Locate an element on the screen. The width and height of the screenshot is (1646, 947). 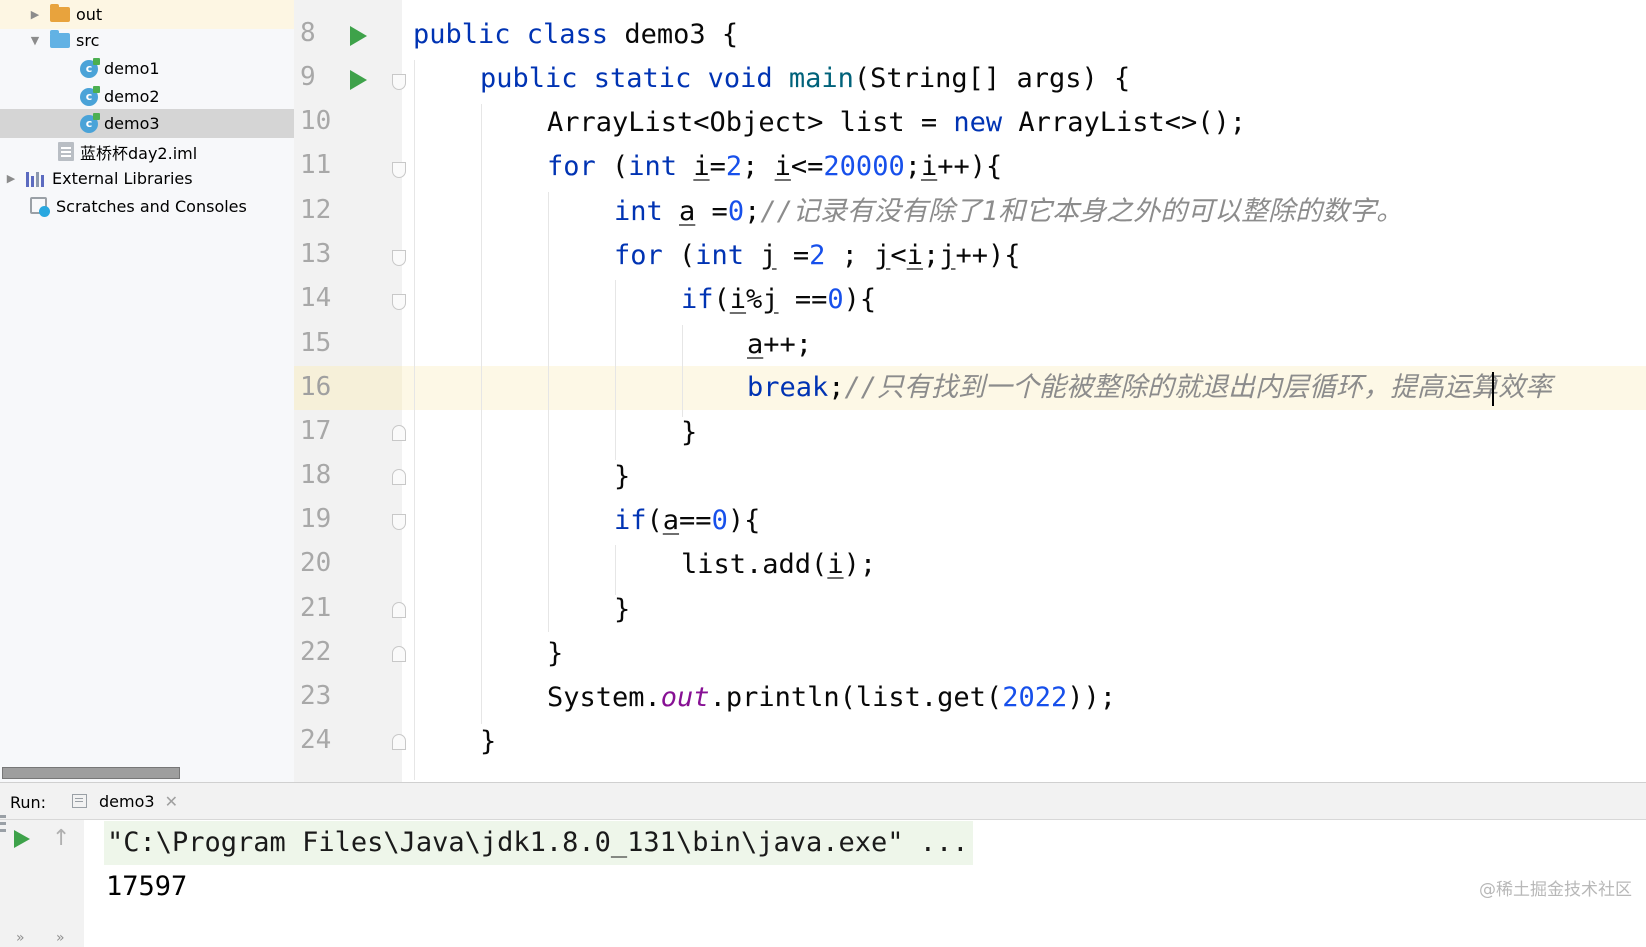
tree-item-label: out is located at coordinates (89, 14).